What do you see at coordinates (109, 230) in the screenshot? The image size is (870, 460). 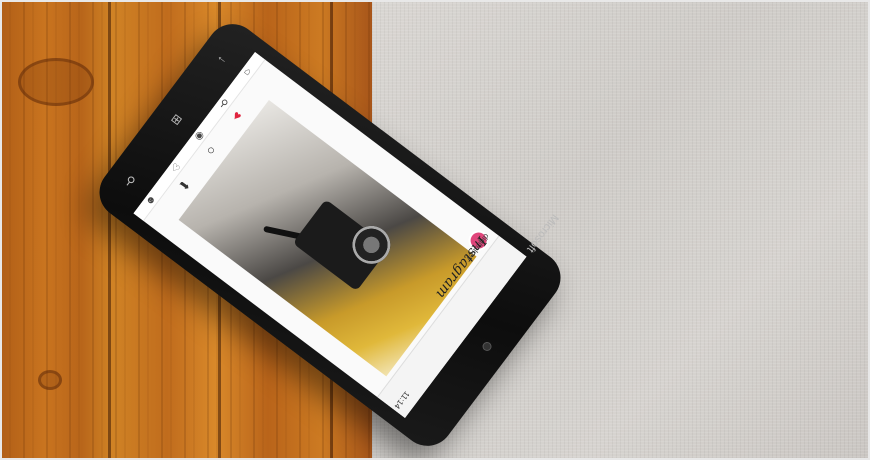 I see `plank-gap` at bounding box center [109, 230].